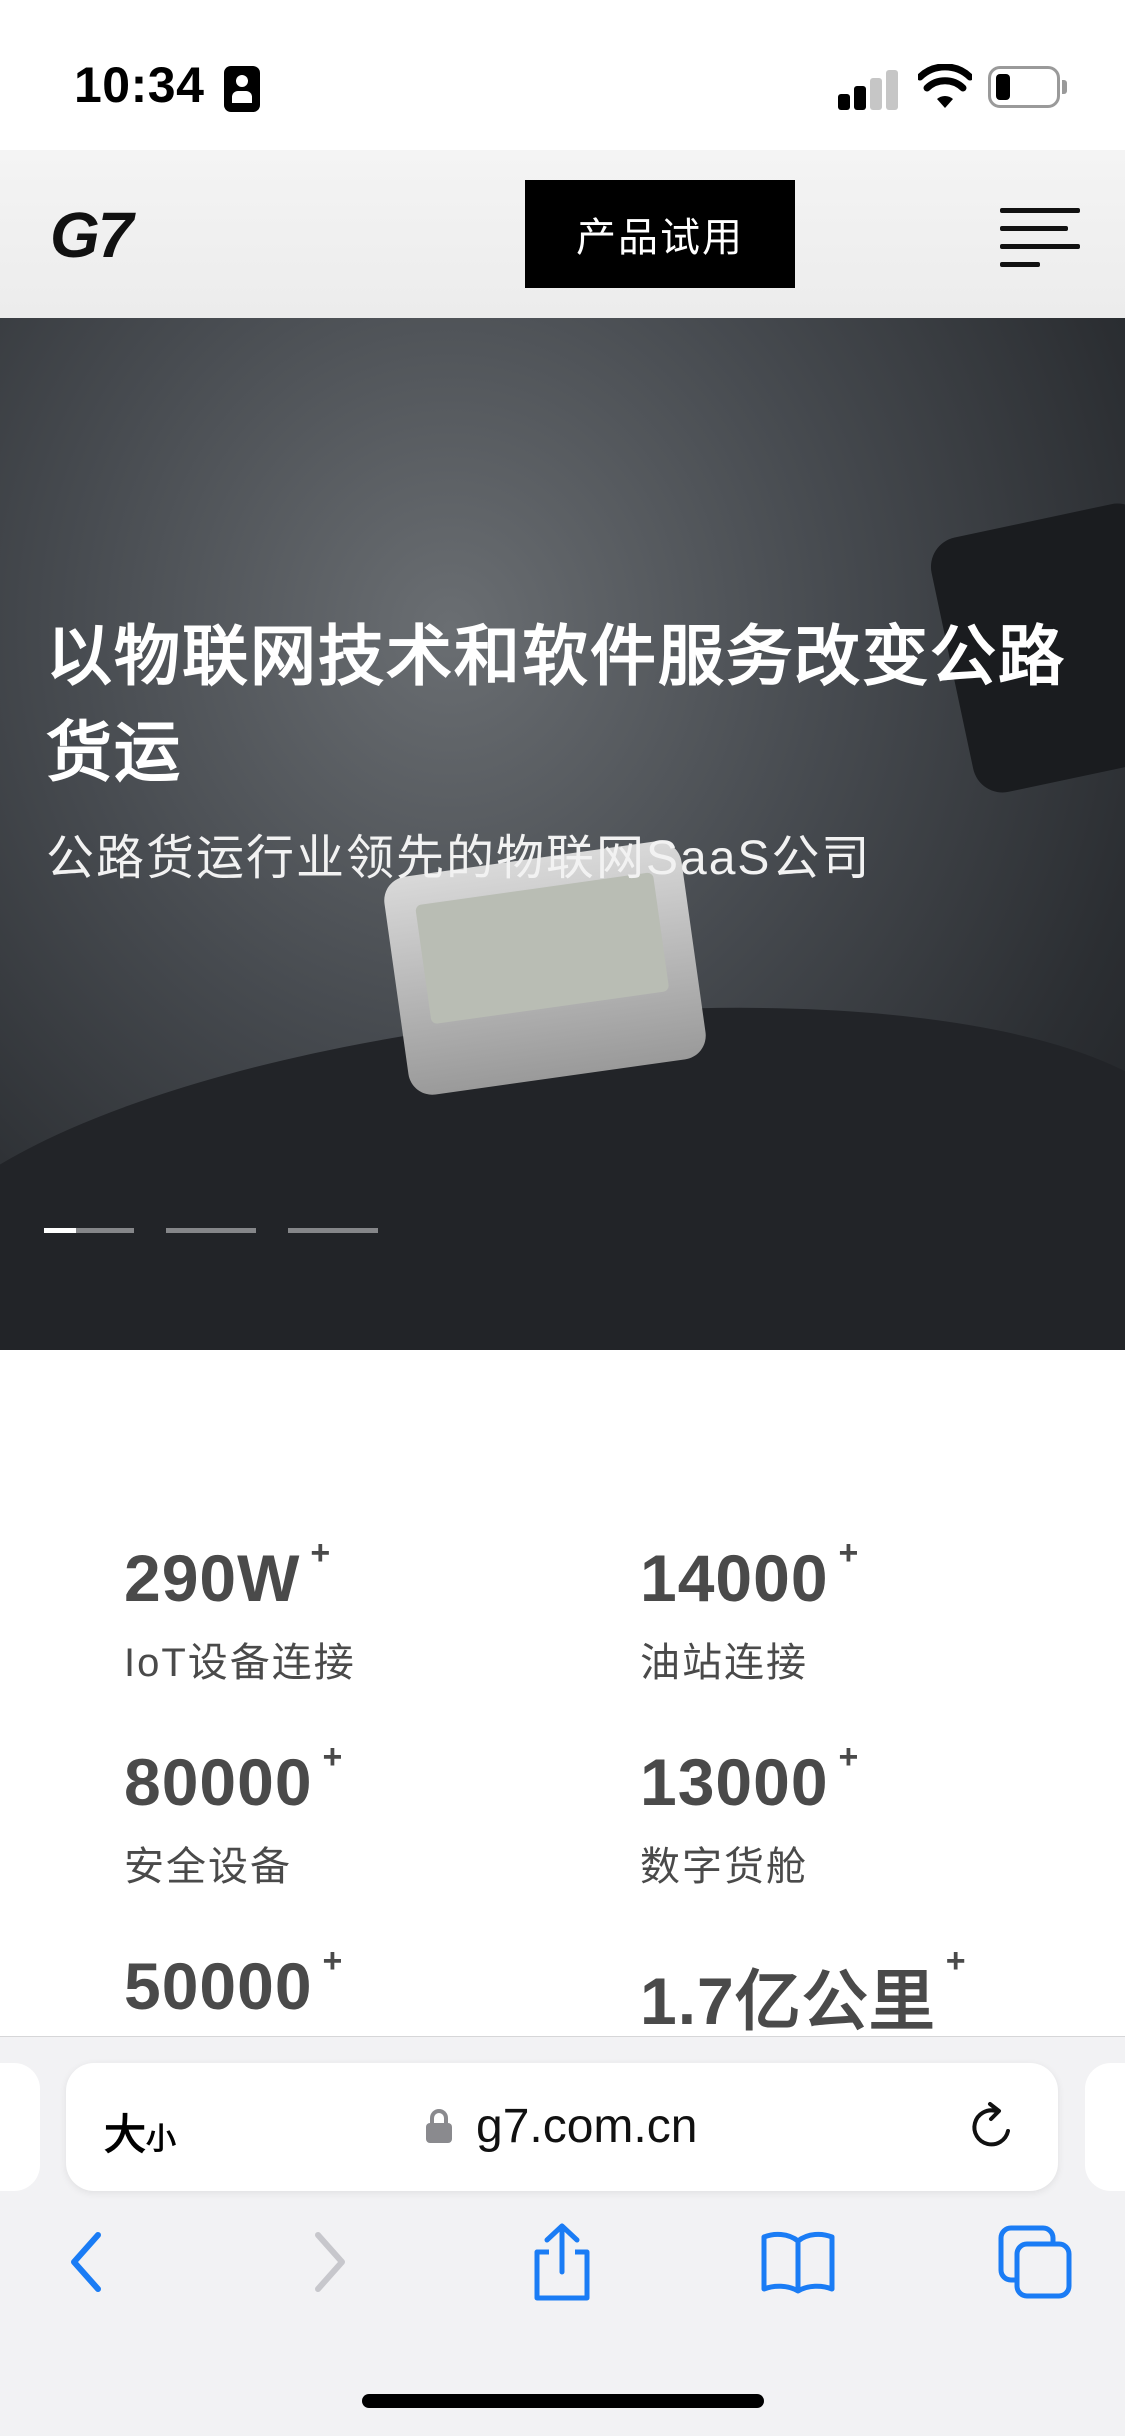 The width and height of the screenshot is (1125, 2436). What do you see at coordinates (212, 1578) in the screenshot?
I see `stat-value: 290W` at bounding box center [212, 1578].